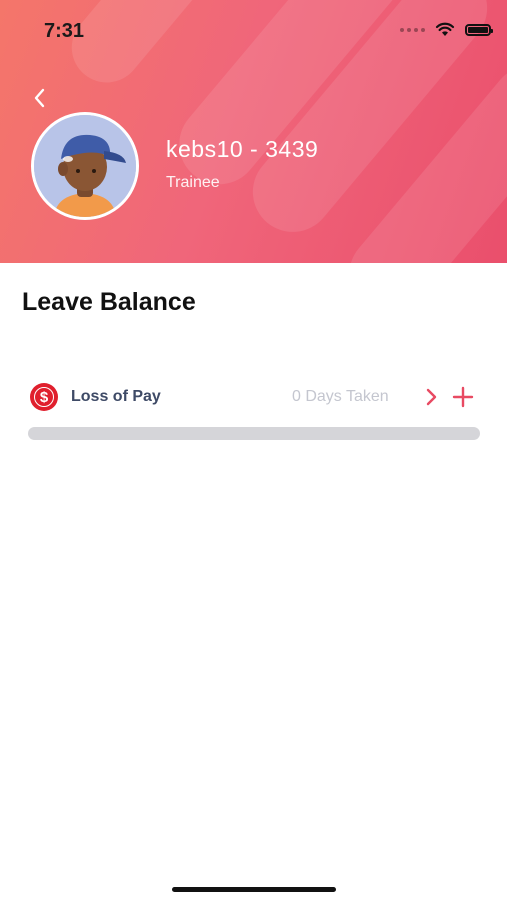 The height and width of the screenshot is (900, 507). I want to click on signal-icon, so click(412, 29).